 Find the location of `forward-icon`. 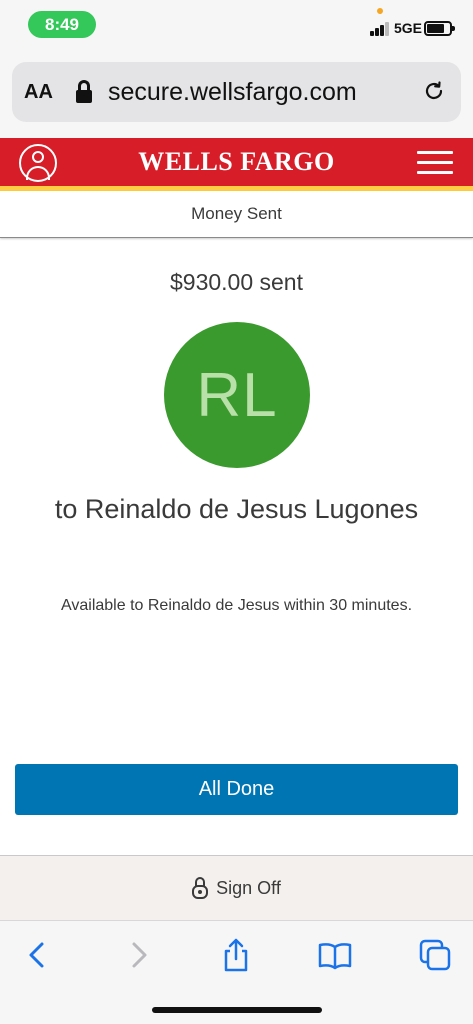

forward-icon is located at coordinates (138, 955).